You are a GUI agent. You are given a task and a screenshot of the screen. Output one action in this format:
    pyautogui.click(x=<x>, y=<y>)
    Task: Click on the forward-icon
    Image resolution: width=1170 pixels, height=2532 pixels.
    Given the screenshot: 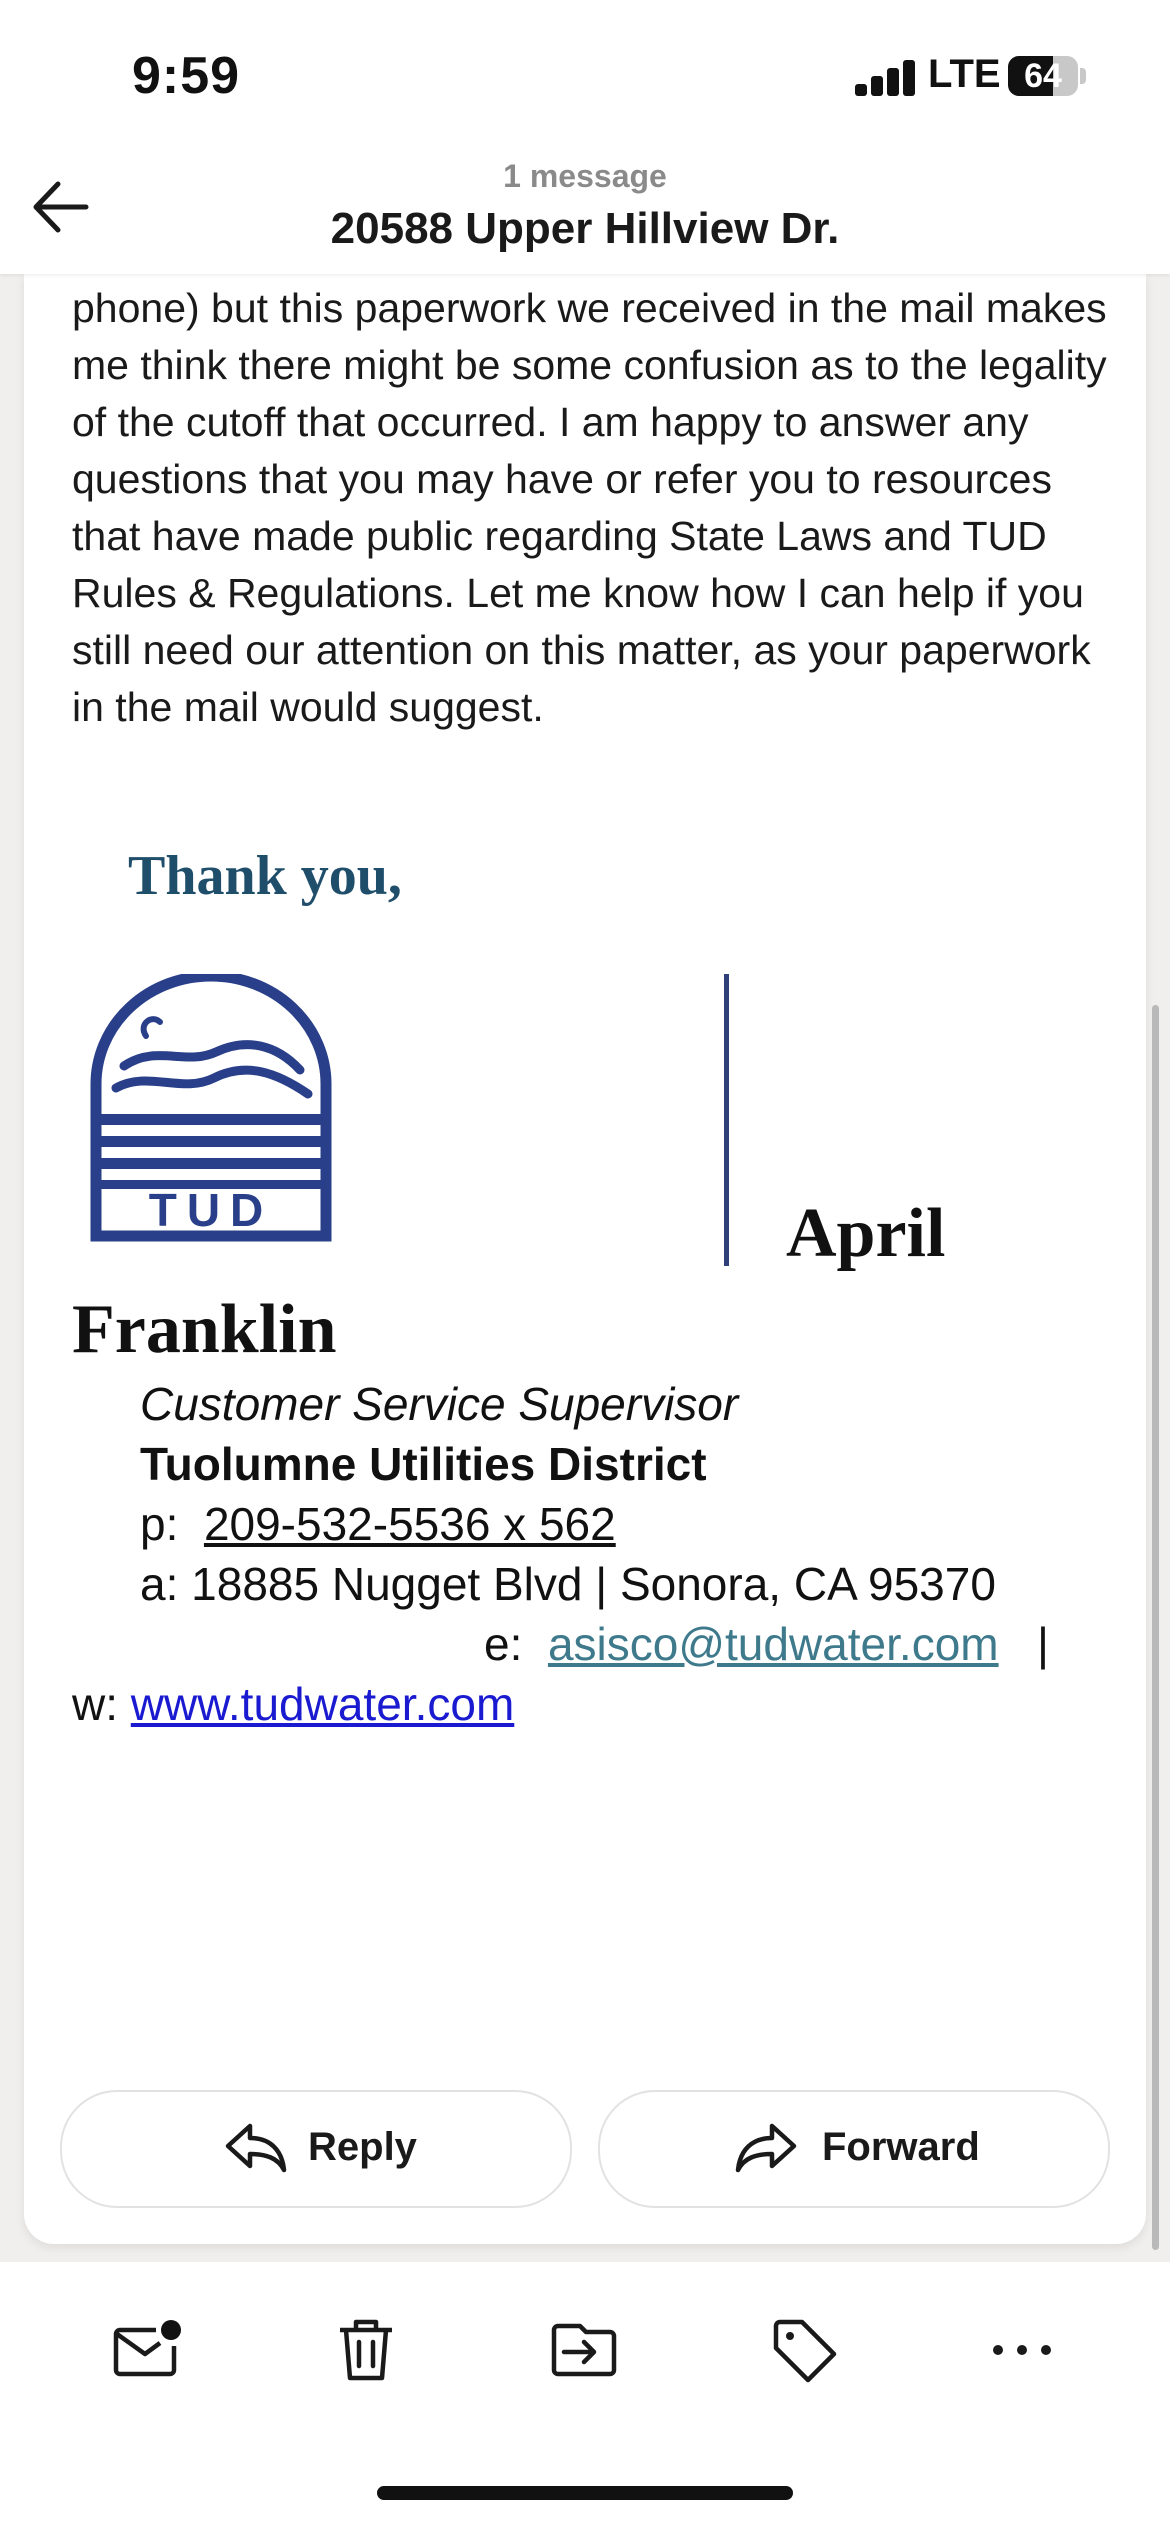 What is the action you would take?
    pyautogui.click(x=766, y=2148)
    